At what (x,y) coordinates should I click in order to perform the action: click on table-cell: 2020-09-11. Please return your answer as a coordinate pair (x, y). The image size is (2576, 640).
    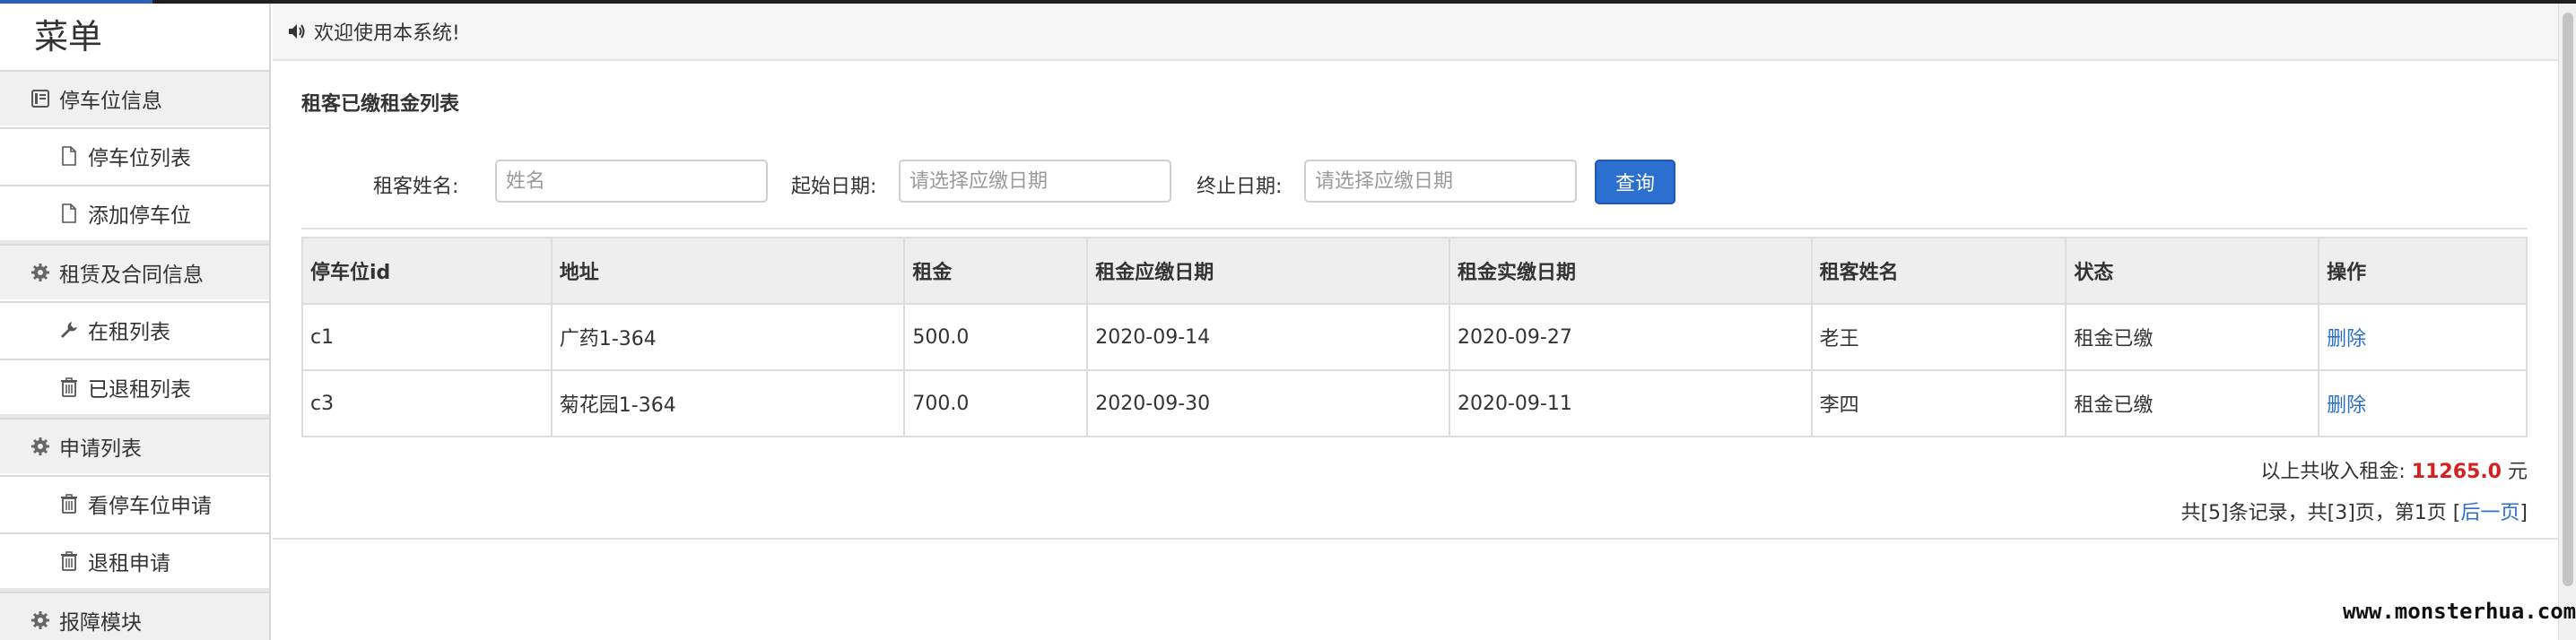
    Looking at the image, I should click on (1630, 403).